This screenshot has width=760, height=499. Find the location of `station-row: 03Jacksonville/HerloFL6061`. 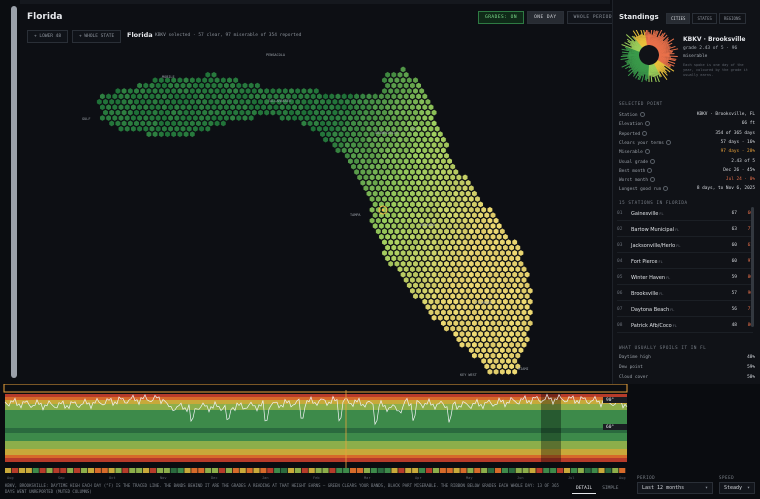

station-row: 03Jacksonville/HerloFL6061 is located at coordinates (685, 246).